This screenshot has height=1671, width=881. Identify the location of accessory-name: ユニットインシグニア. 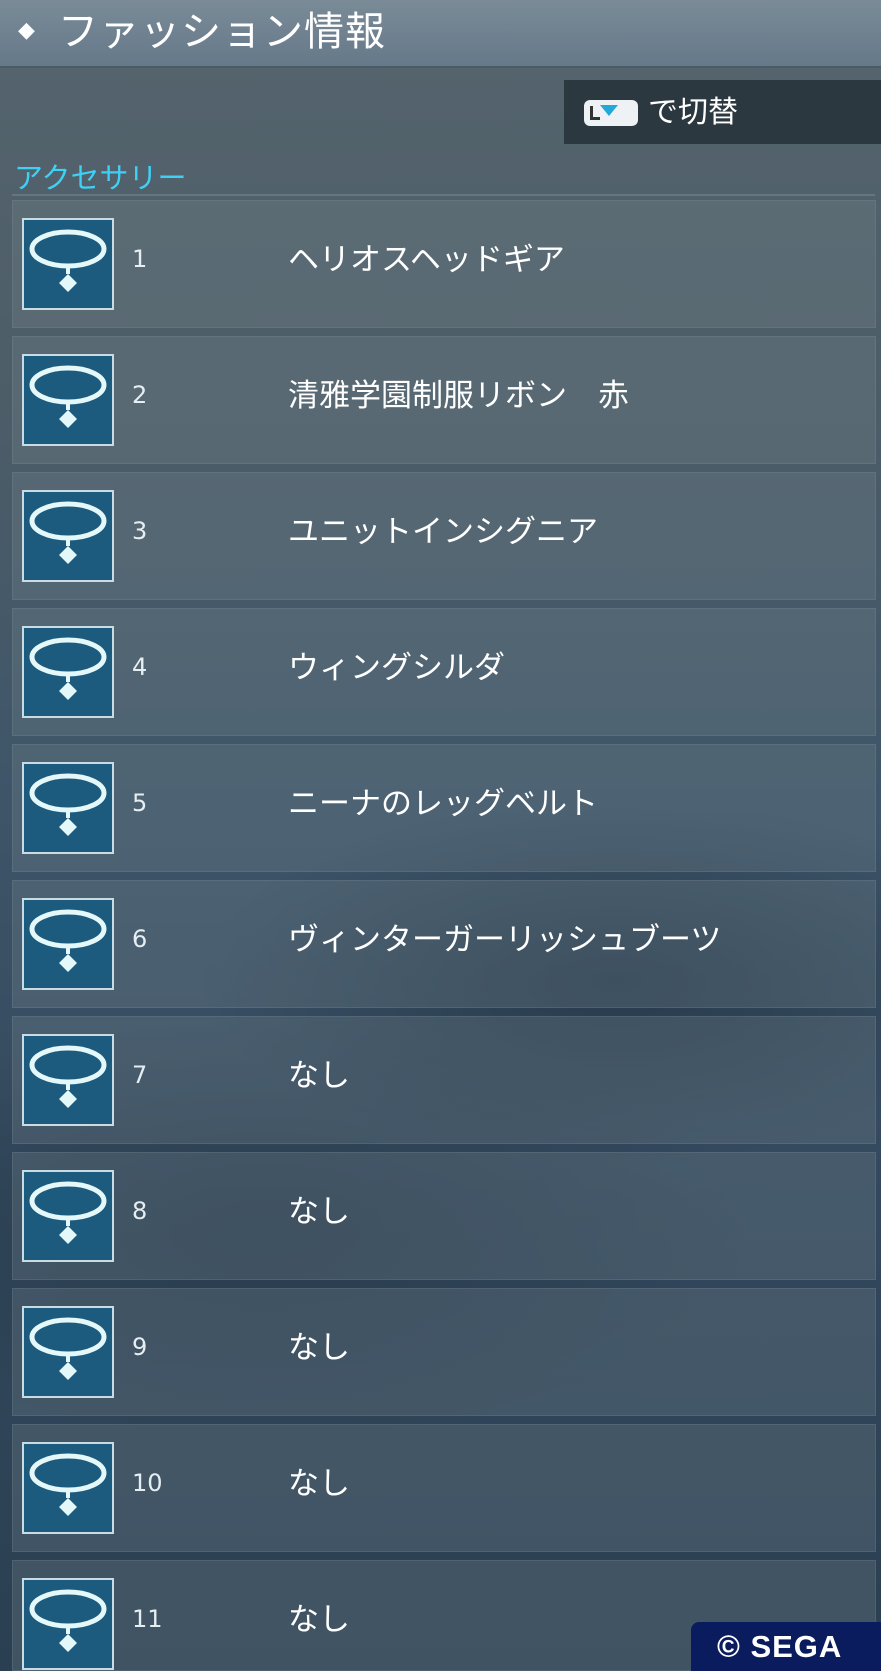
(443, 532).